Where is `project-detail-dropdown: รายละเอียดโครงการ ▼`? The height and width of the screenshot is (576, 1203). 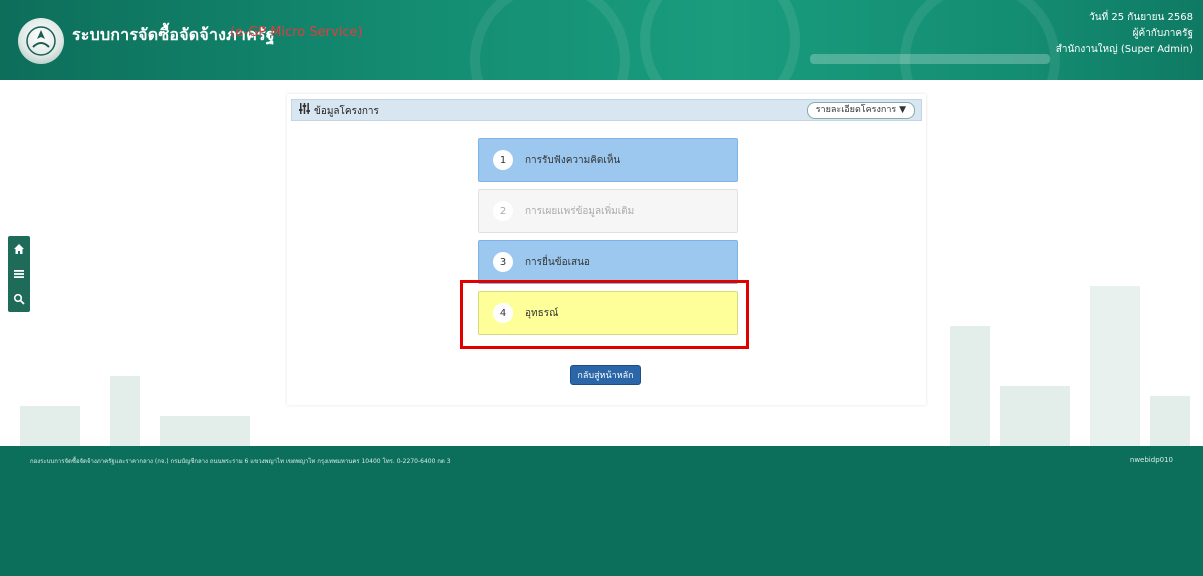 project-detail-dropdown: รายละเอียดโครงการ ▼ is located at coordinates (860, 110).